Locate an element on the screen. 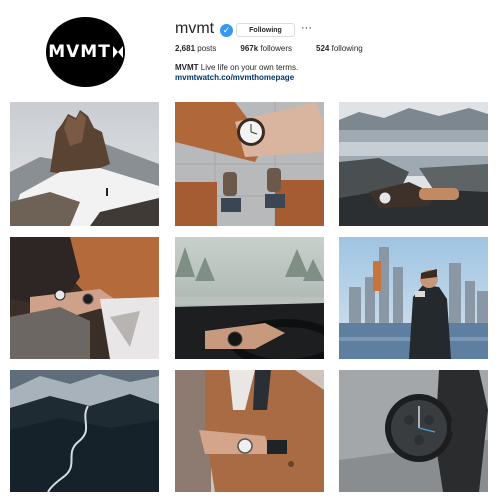 The image size is (500, 500). avatar-logo: MVMT is located at coordinates (85, 52).